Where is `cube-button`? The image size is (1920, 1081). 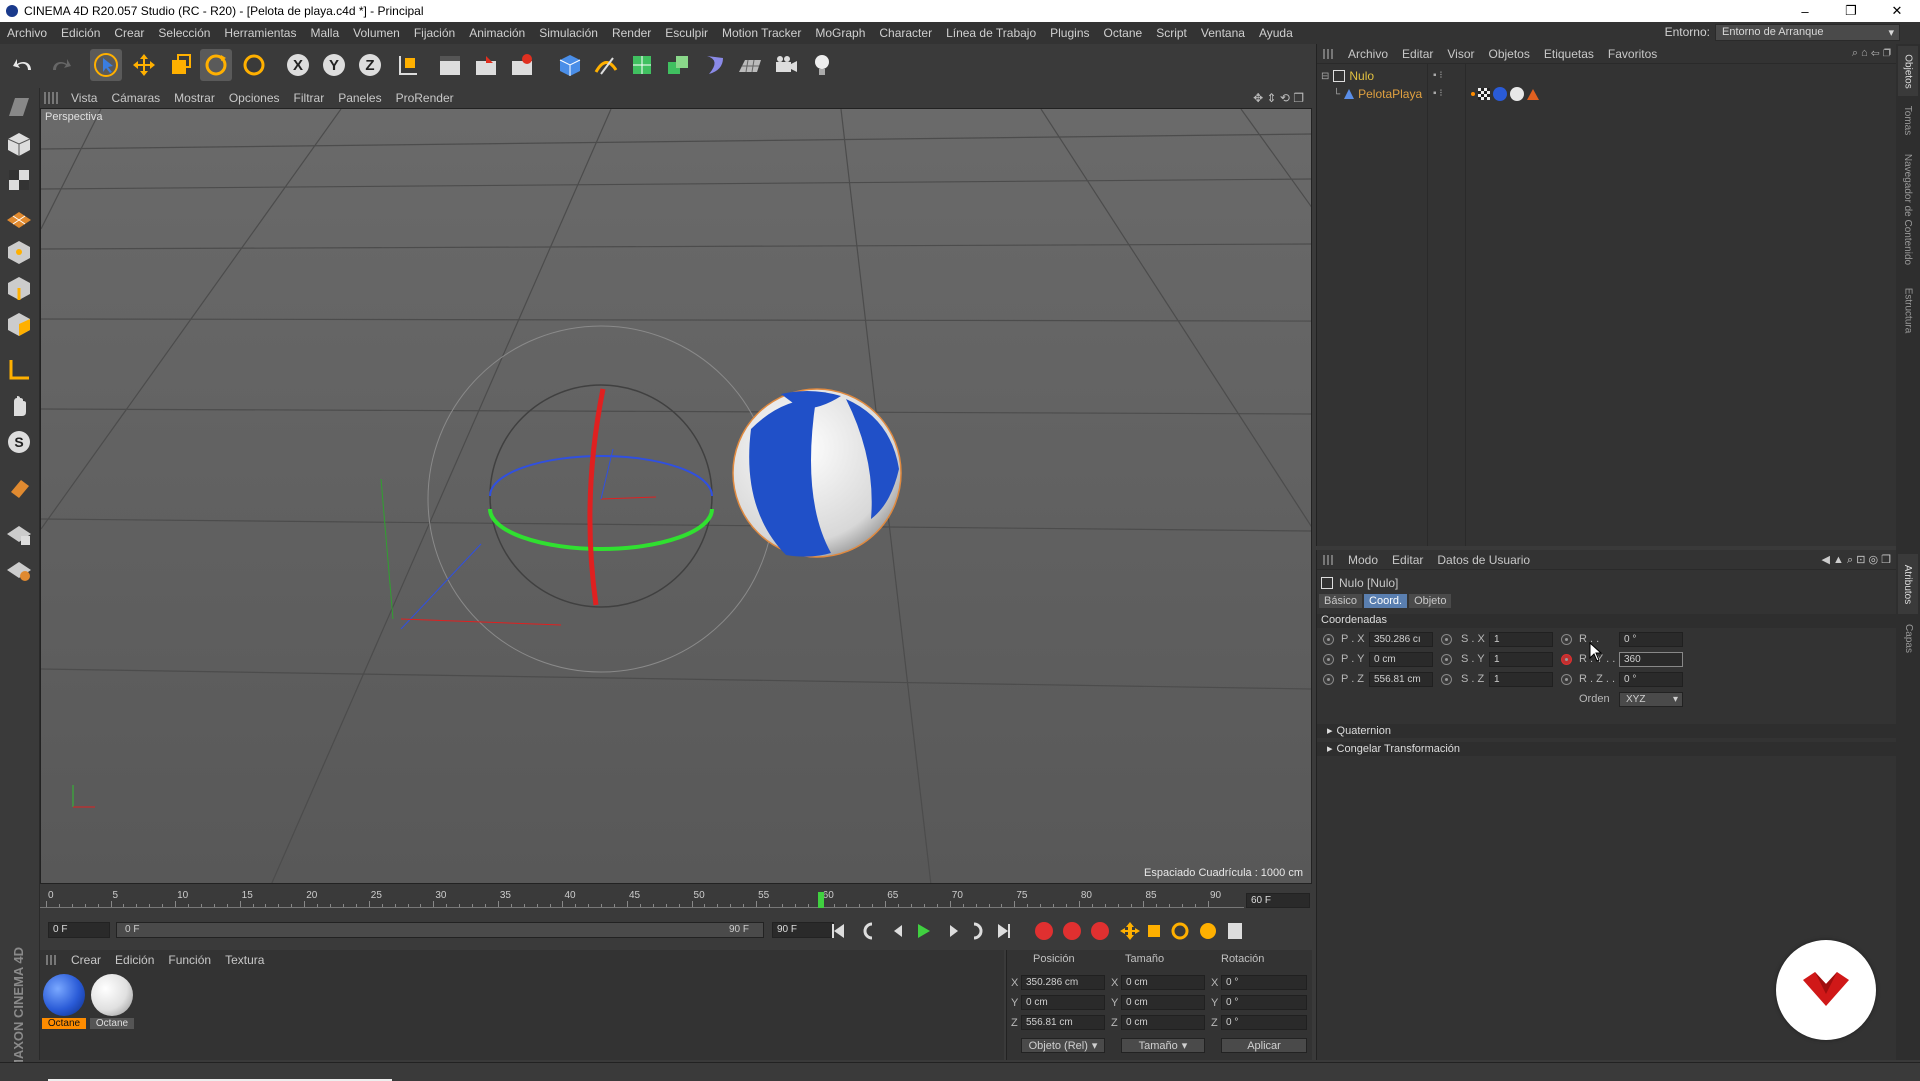 cube-button is located at coordinates (570, 65).